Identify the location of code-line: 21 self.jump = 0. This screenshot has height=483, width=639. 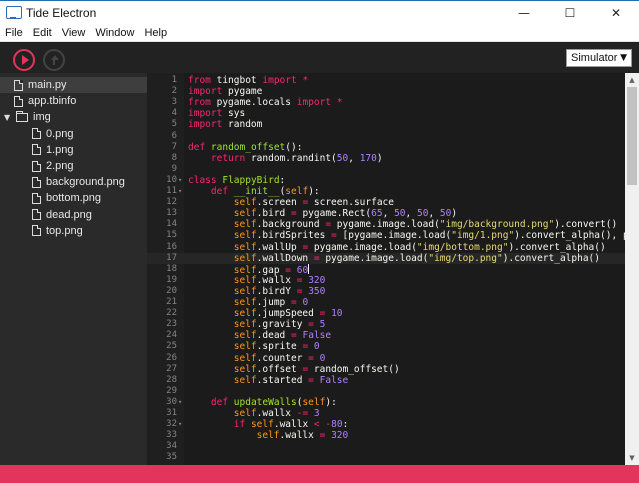
(386, 302).